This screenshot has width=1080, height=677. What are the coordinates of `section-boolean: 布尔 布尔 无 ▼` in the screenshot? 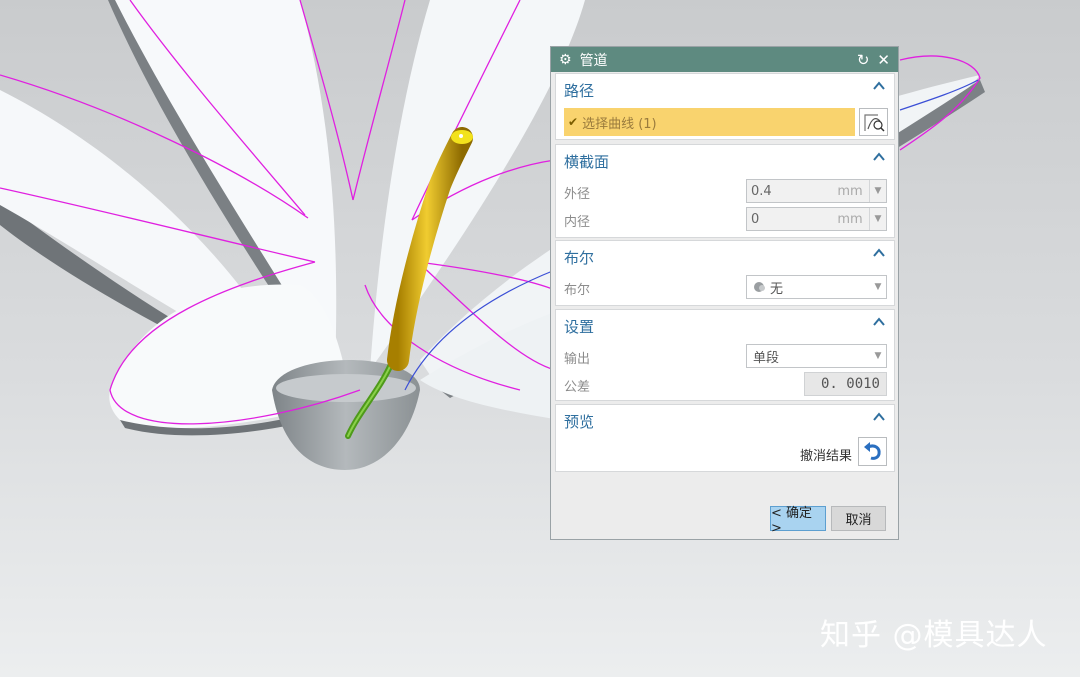 It's located at (725, 273).